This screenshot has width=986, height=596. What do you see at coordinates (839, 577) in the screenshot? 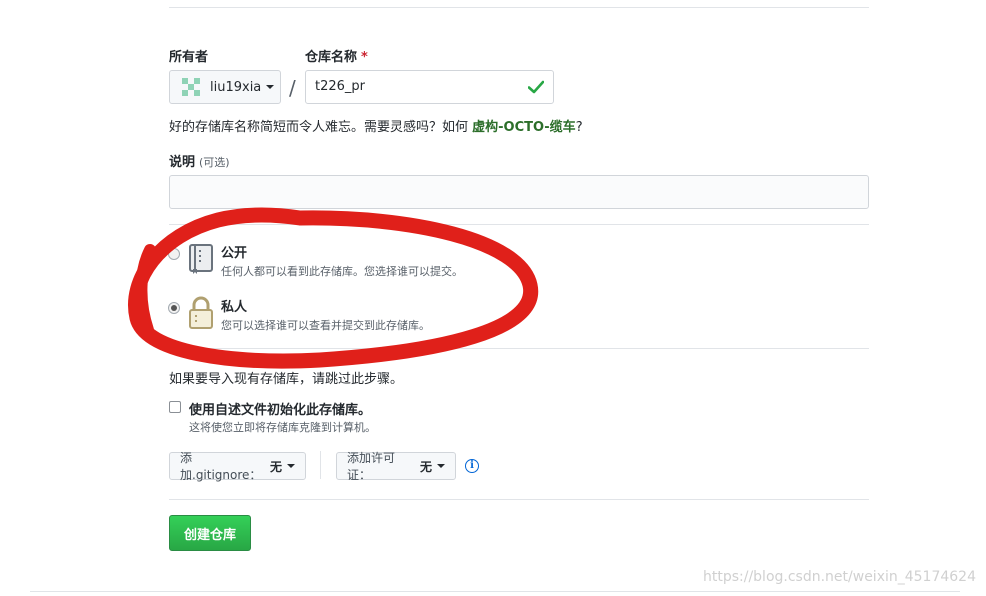
I see `watermark-text: https://blog.csdn.net/weixin_45174624` at bounding box center [839, 577].